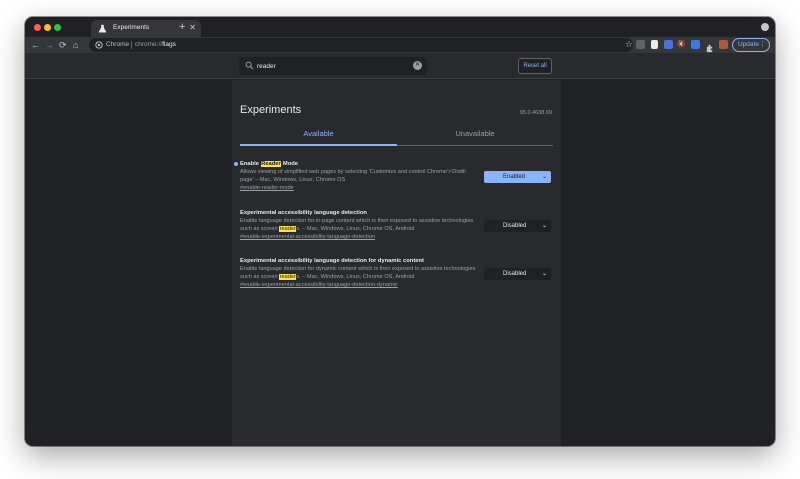 Image resolution: width=800 pixels, height=479 pixels. What do you see at coordinates (131, 45) in the screenshot?
I see `omnibox-separator` at bounding box center [131, 45].